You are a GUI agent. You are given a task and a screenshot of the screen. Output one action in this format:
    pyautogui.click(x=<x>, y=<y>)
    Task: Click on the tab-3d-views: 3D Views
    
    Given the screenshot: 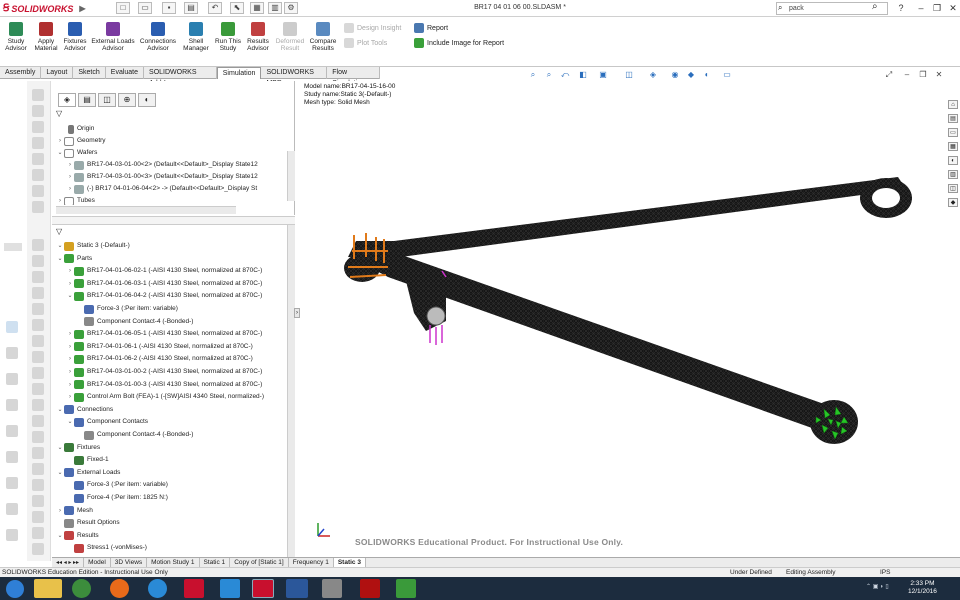 What is the action you would take?
    pyautogui.click(x=129, y=562)
    